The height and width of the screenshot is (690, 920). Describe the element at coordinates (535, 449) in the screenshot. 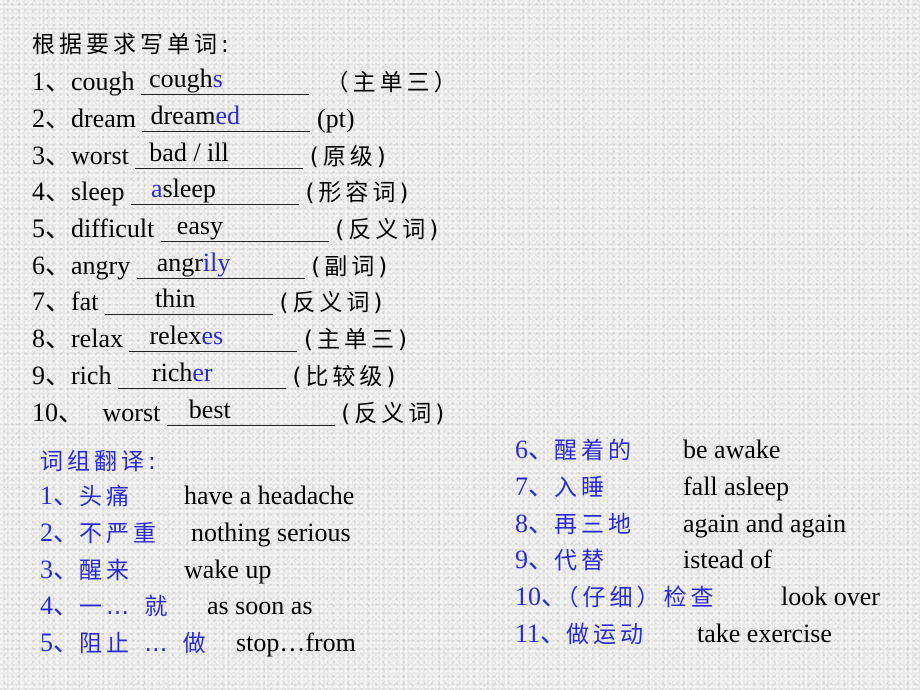

I see `phrase-number: 6、` at that location.